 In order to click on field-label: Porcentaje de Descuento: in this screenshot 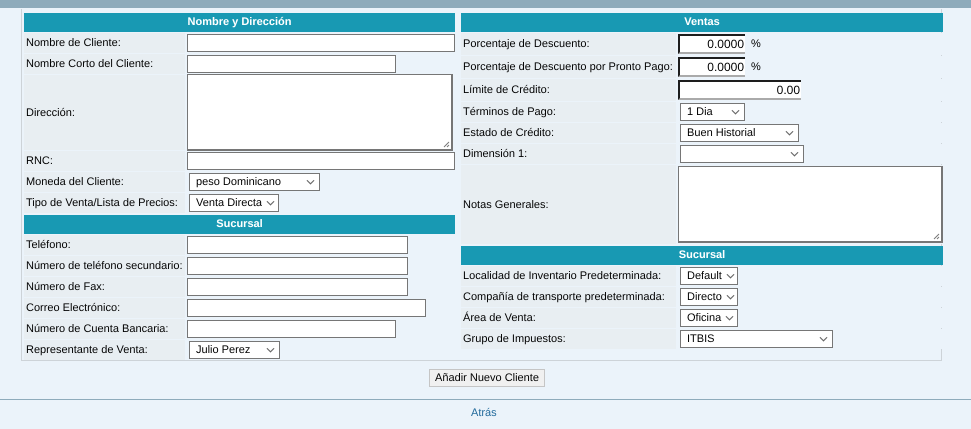, I will do `click(526, 44)`.